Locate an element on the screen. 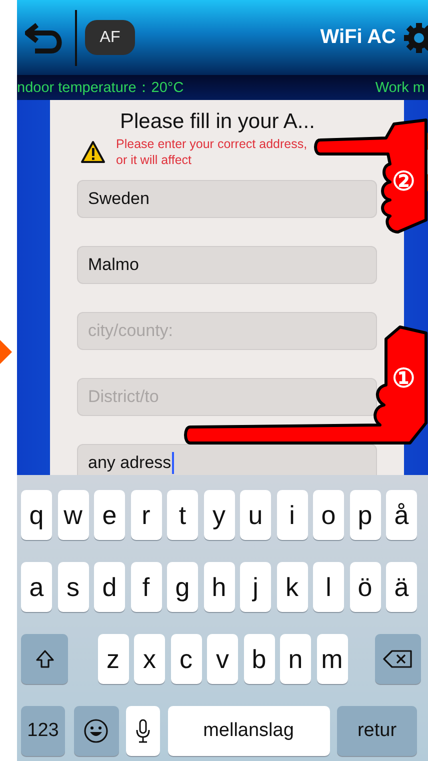 The width and height of the screenshot is (428, 761). settings-icon is located at coordinates (415, 37).